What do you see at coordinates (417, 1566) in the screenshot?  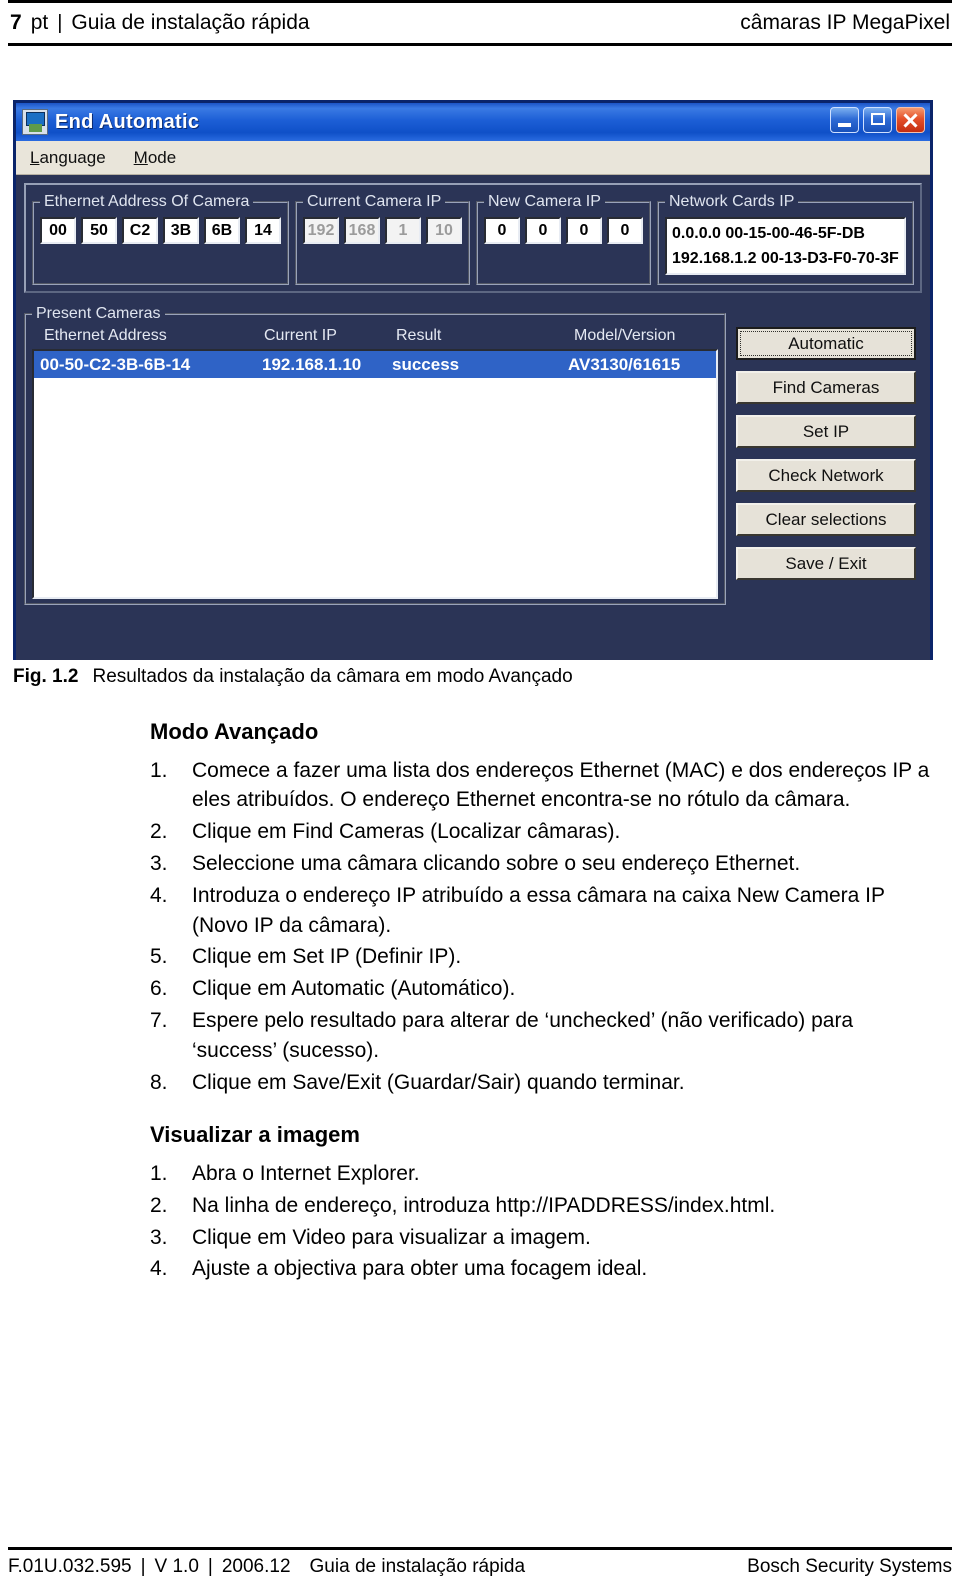 I see `footer-title: Guia de instalação rápida` at bounding box center [417, 1566].